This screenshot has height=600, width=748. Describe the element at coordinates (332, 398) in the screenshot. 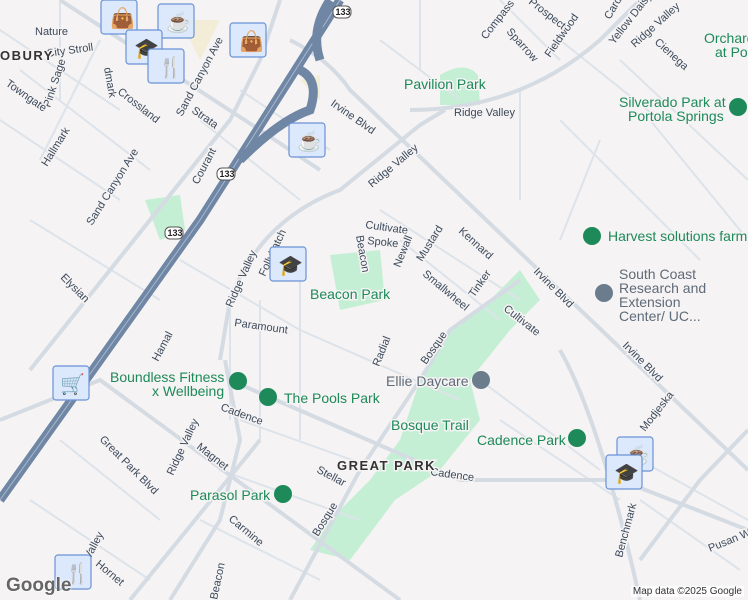

I see `park-label: The Pools Park` at that location.